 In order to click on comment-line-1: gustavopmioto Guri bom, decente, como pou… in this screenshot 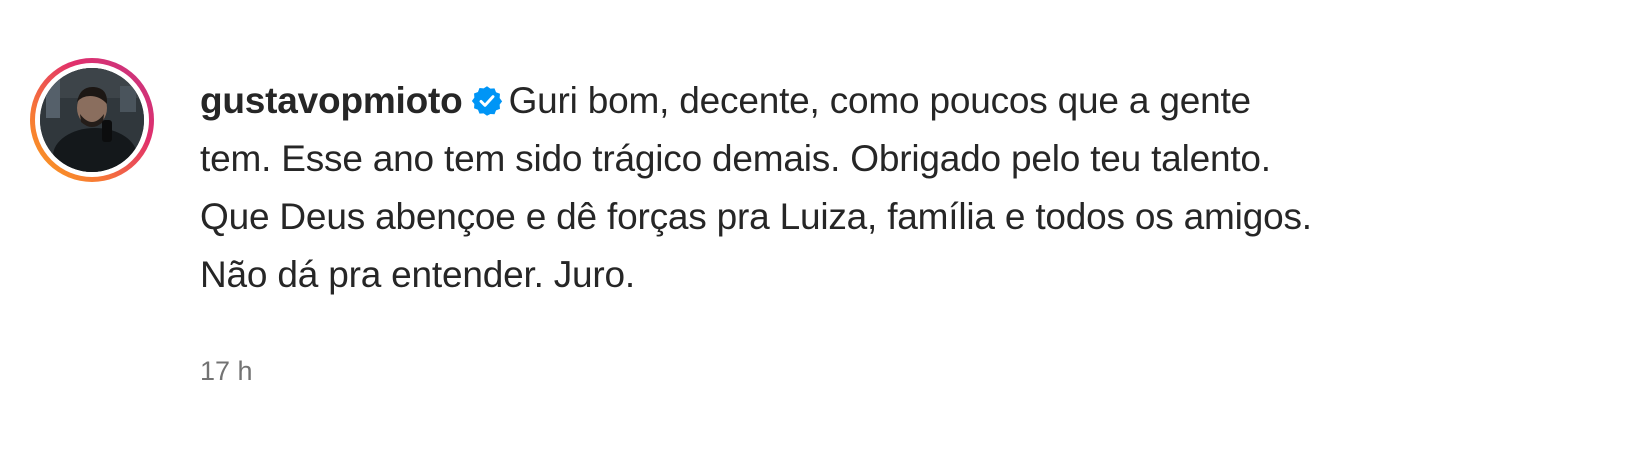, I will do `click(920, 101)`.